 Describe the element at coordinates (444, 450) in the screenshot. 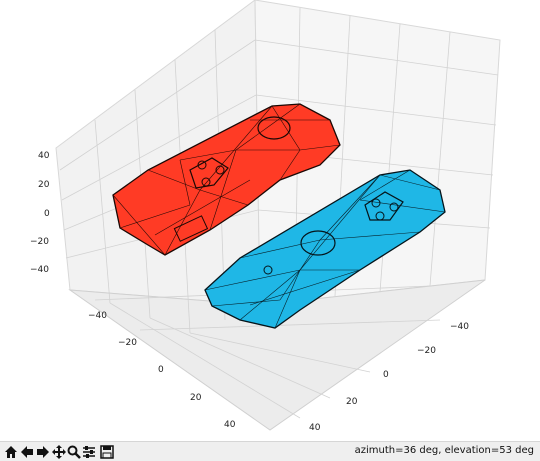

I see `status-readout: azimuth=36 deg, elevation=53 deg` at that location.